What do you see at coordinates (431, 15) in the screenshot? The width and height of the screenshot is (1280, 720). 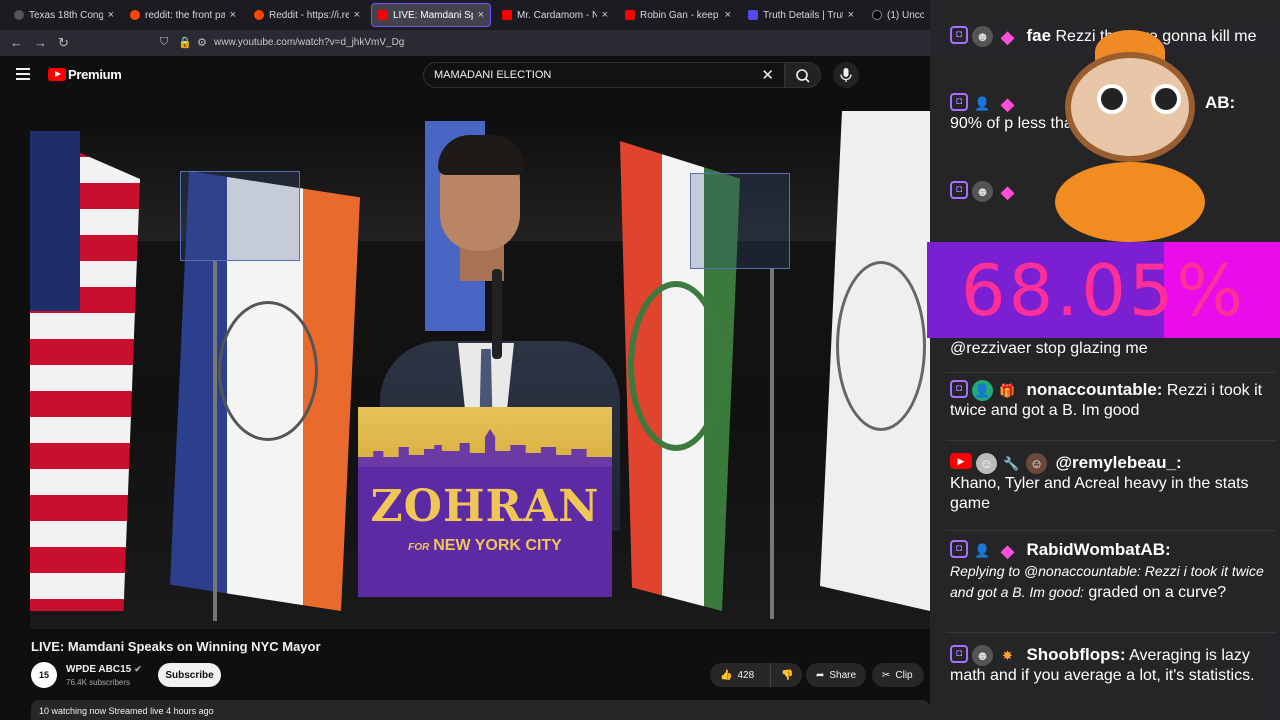 I see `tab-mamdani-live: LIVE: Mamdani Speaks o ×` at bounding box center [431, 15].